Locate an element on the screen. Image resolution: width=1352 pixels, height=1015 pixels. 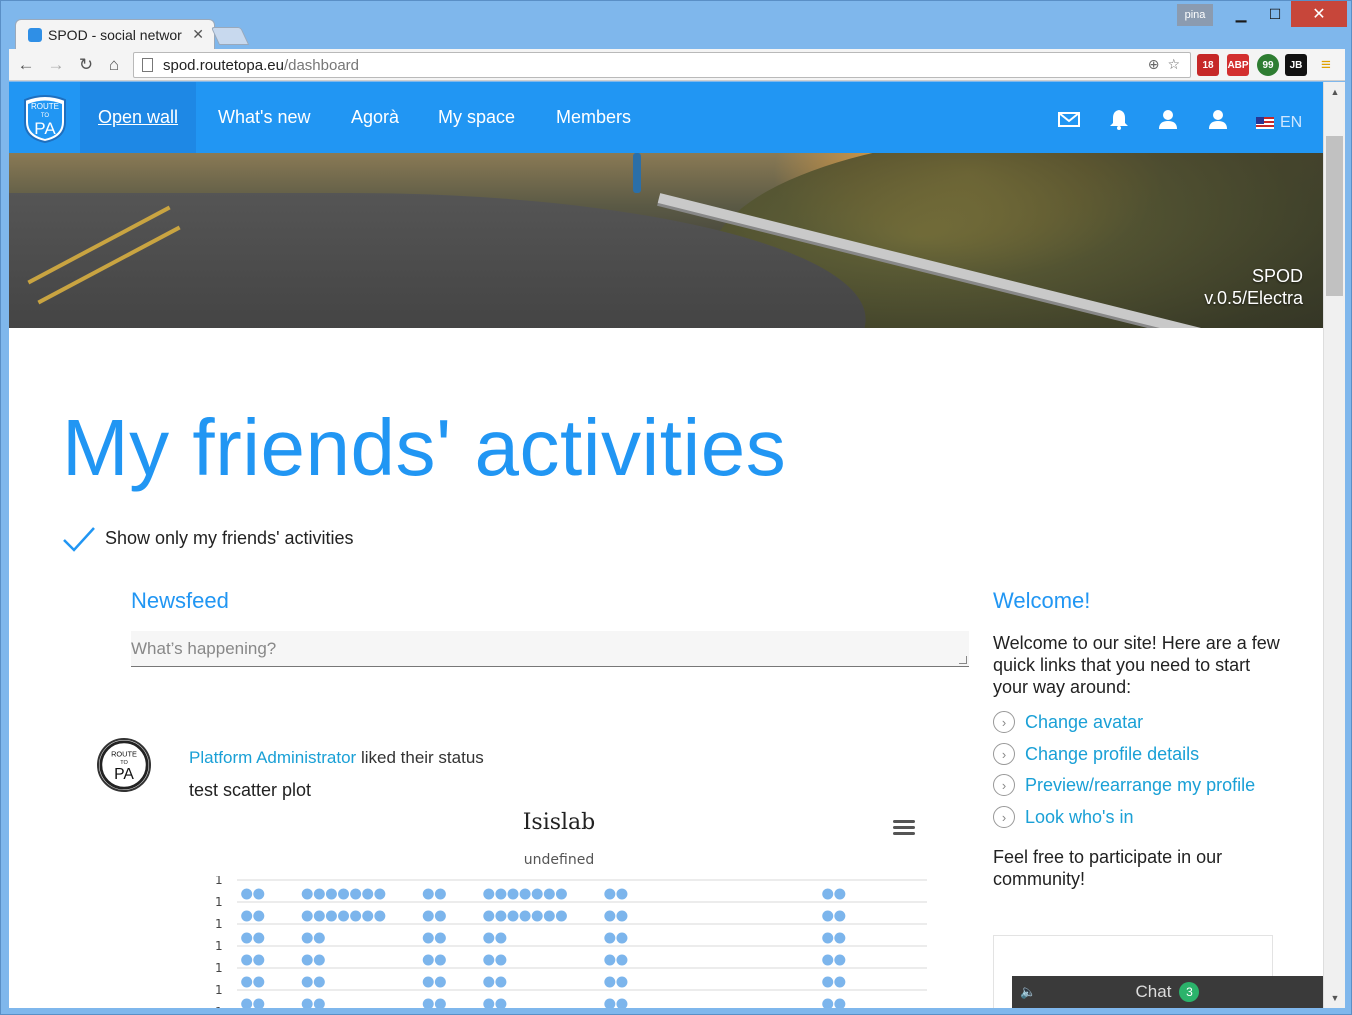
friends-filter-label: Show only my friends' activities is located at coordinates (229, 538).